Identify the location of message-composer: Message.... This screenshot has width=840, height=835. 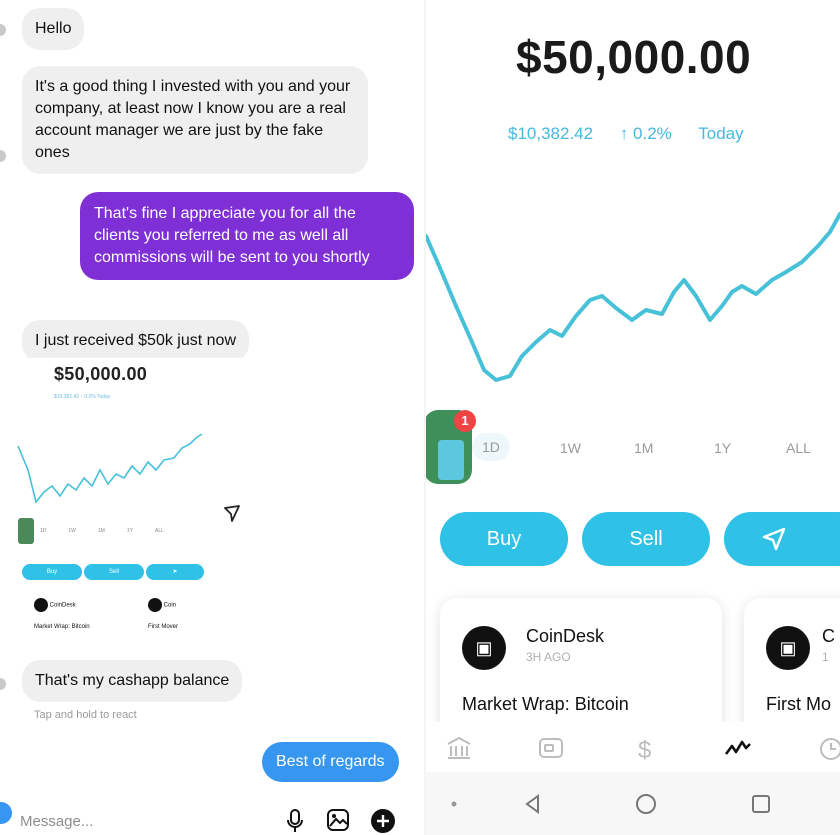
(212, 817).